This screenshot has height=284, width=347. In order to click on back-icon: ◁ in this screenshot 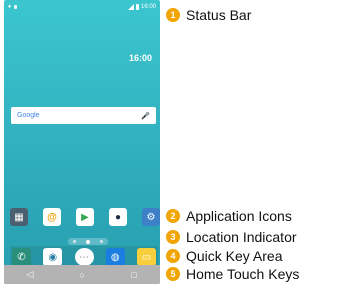, I will do `click(30, 275)`.